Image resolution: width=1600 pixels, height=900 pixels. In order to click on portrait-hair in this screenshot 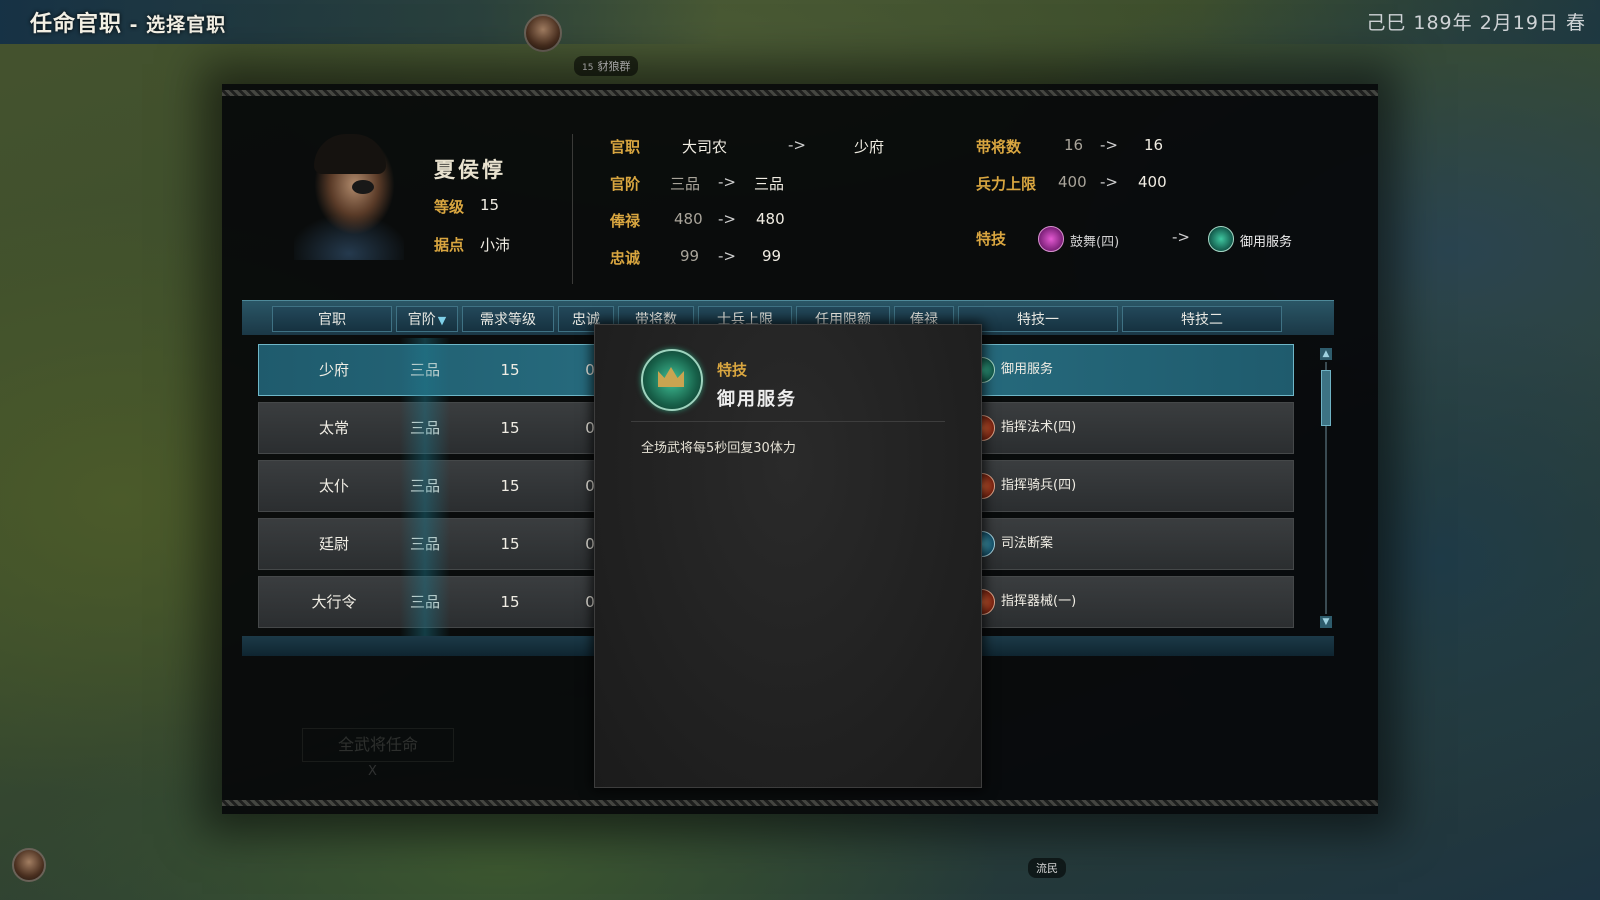, I will do `click(350, 154)`.